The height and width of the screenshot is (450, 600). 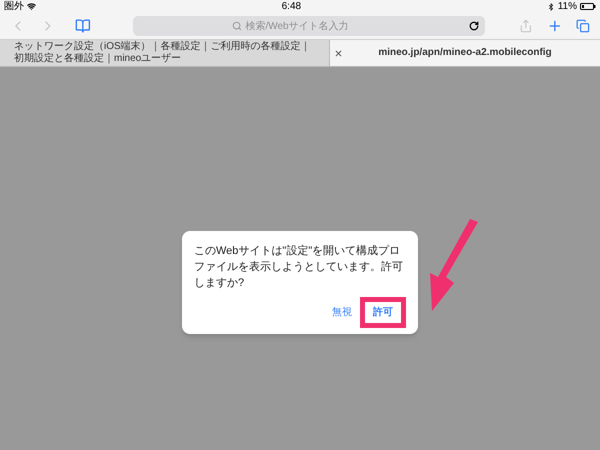 I want to click on clock-text: 6:48, so click(x=292, y=7).